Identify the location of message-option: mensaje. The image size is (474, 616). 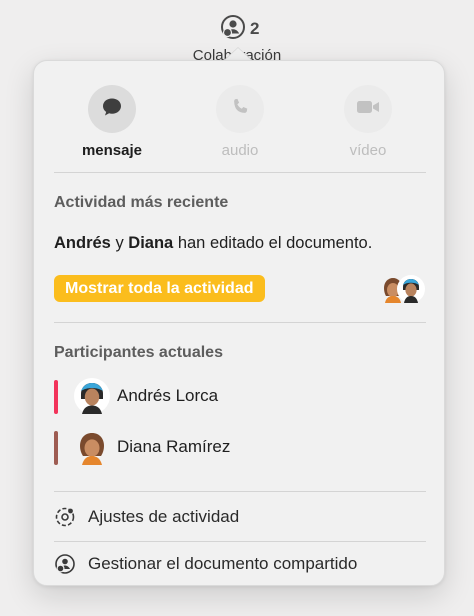
(112, 122).